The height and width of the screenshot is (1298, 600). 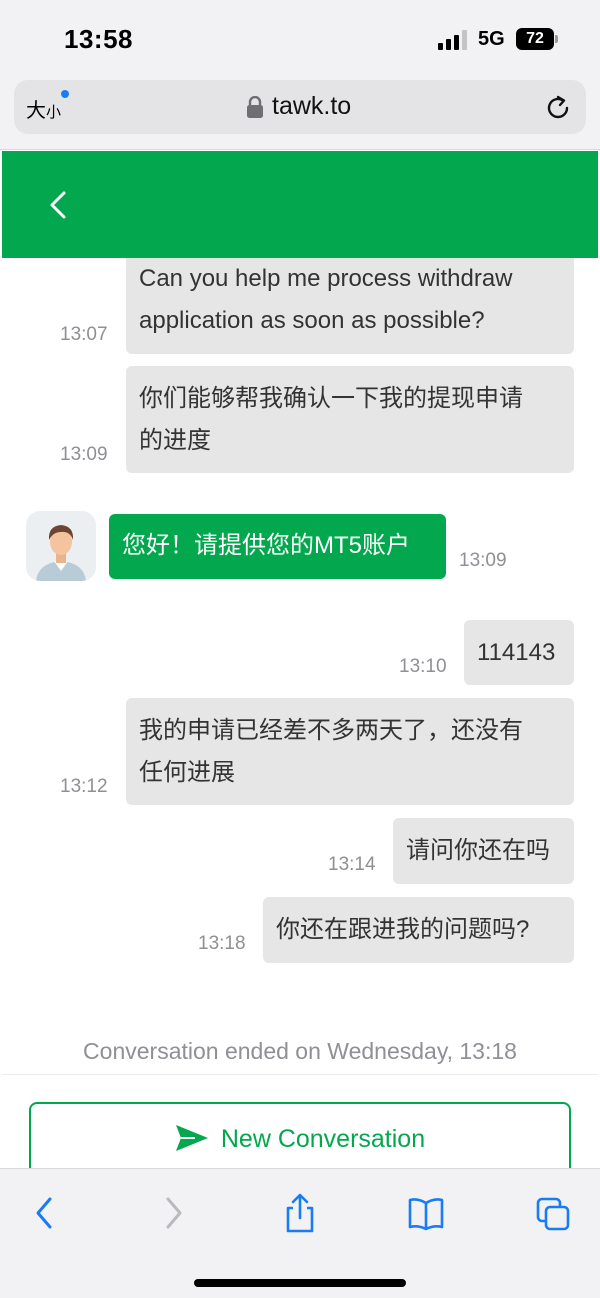 I want to click on address-bar: 大小 tawk.to, so click(x=300, y=107).